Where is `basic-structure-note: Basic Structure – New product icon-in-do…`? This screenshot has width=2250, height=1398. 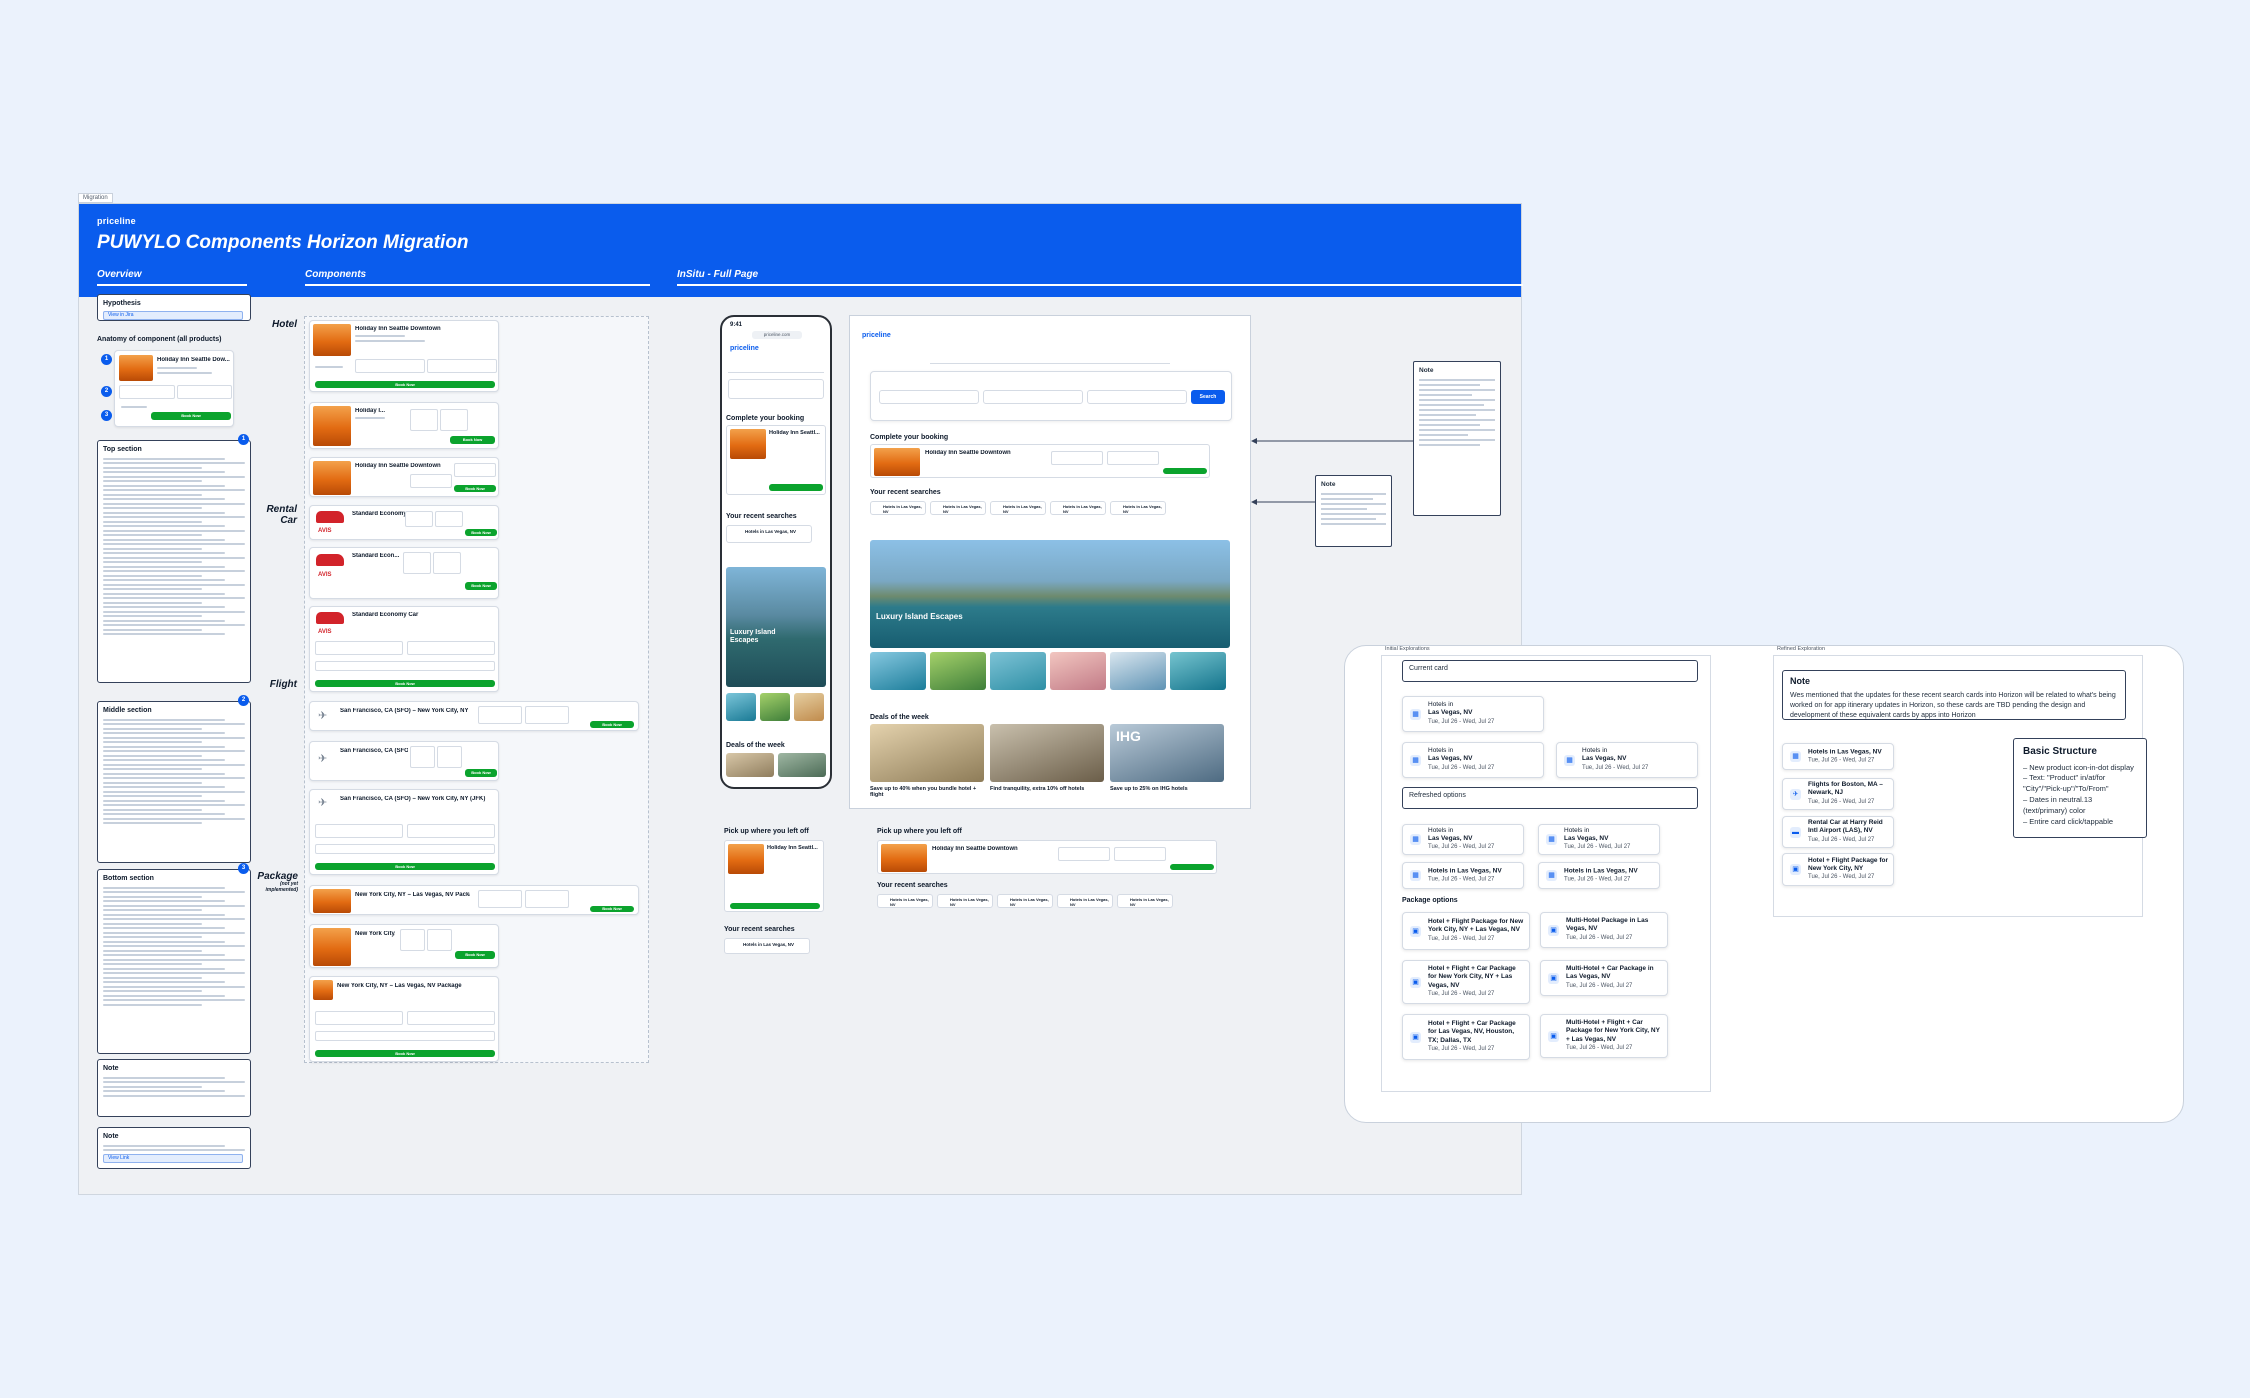 basic-structure-note: Basic Structure – New product icon-in-do… is located at coordinates (2080, 788).